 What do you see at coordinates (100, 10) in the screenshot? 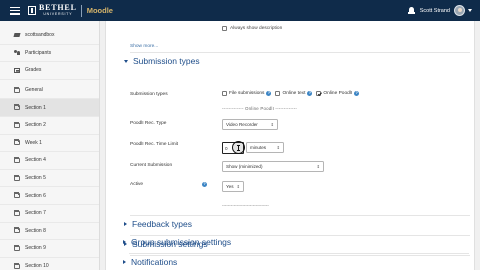
I see `app-name: Moodle` at bounding box center [100, 10].